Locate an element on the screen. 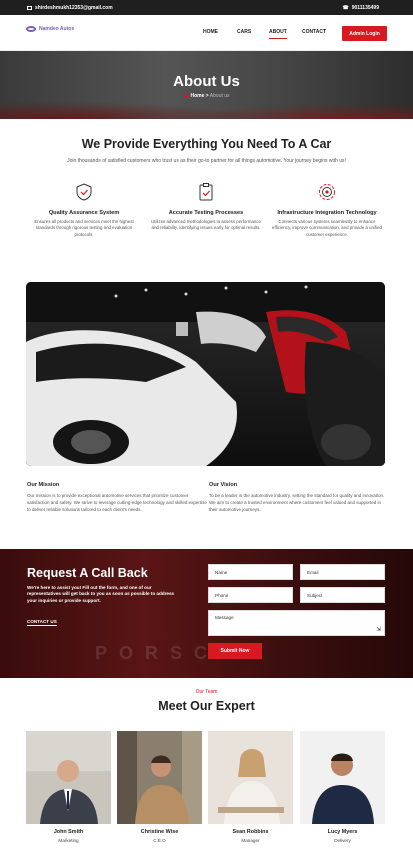  member-role: C.E.O is located at coordinates (159, 840).